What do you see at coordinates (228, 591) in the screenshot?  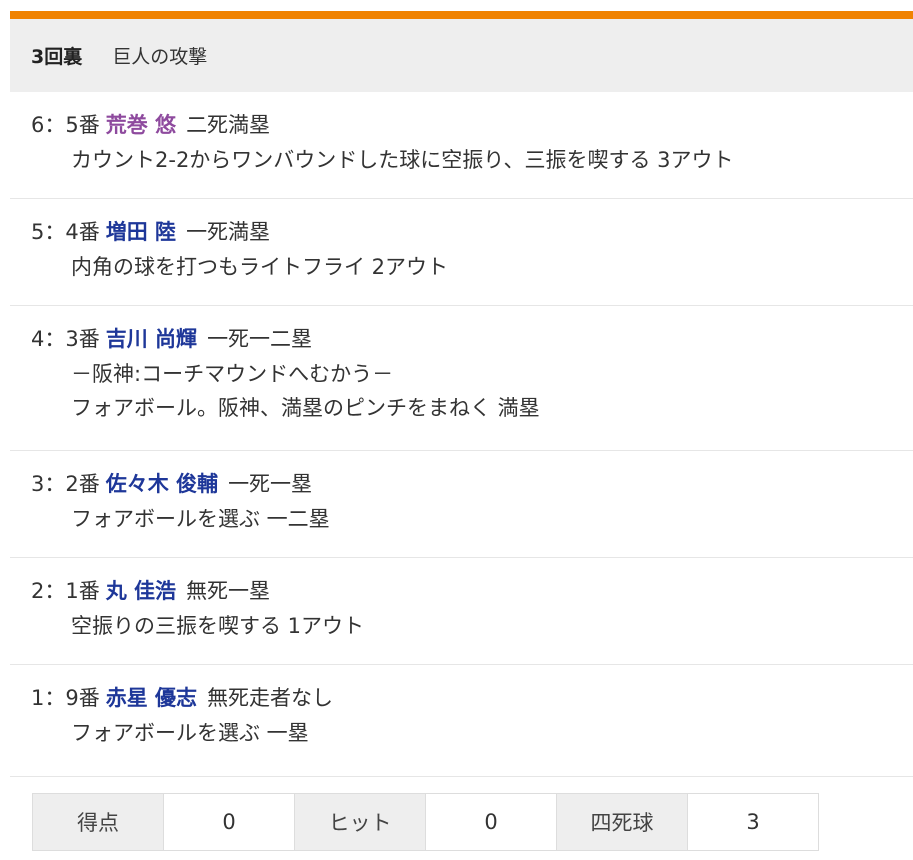 I see `runner-situation: 無死一塁` at bounding box center [228, 591].